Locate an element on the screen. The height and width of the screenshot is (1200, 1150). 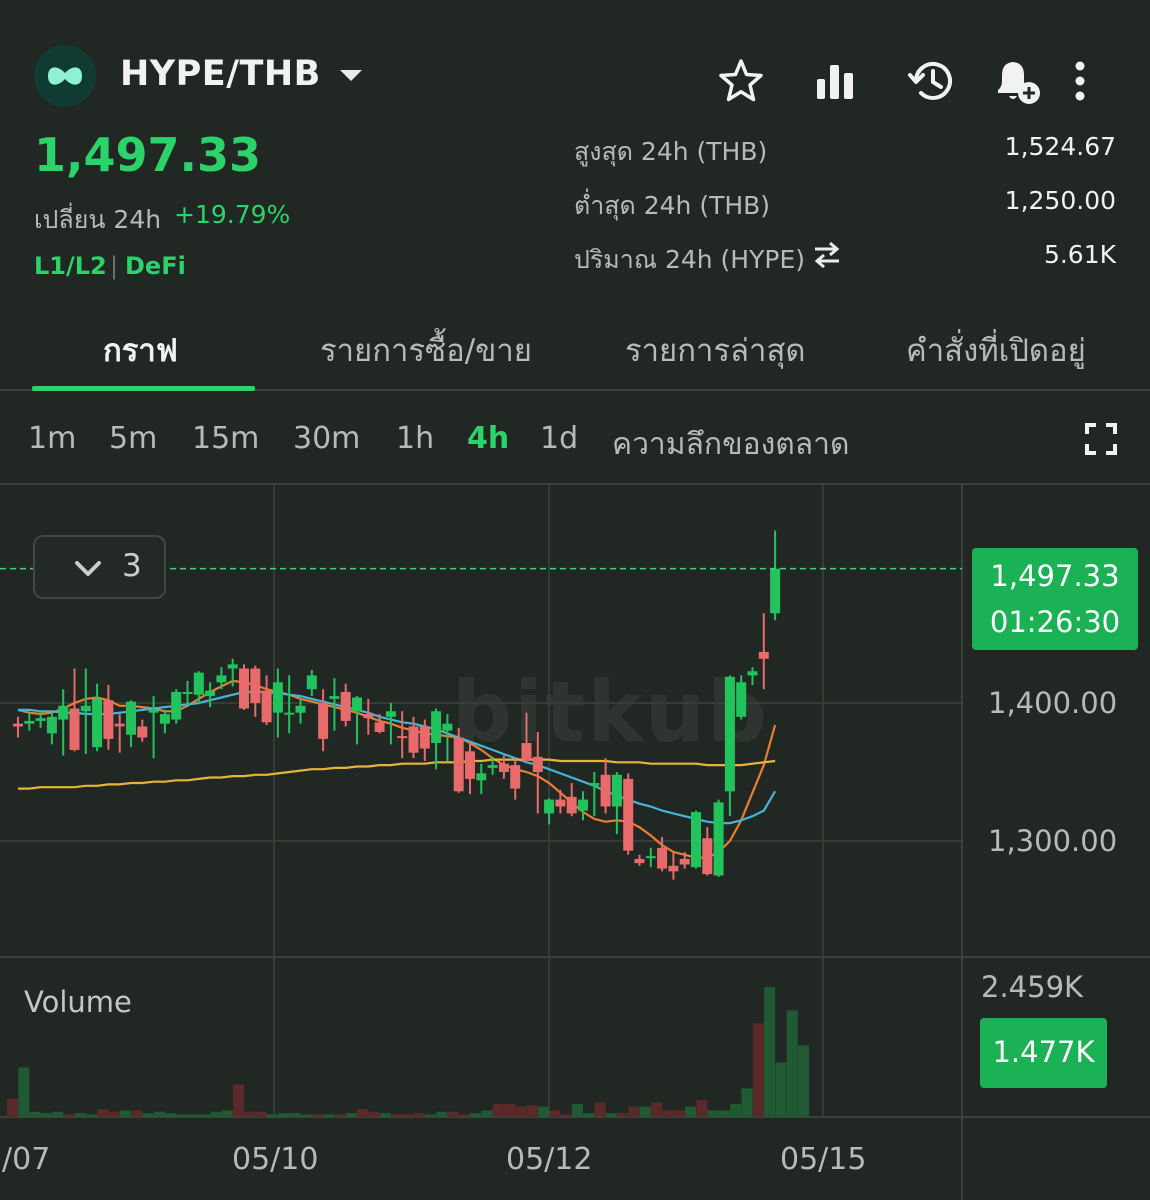
moving-average-line is located at coordinates (397, 774).